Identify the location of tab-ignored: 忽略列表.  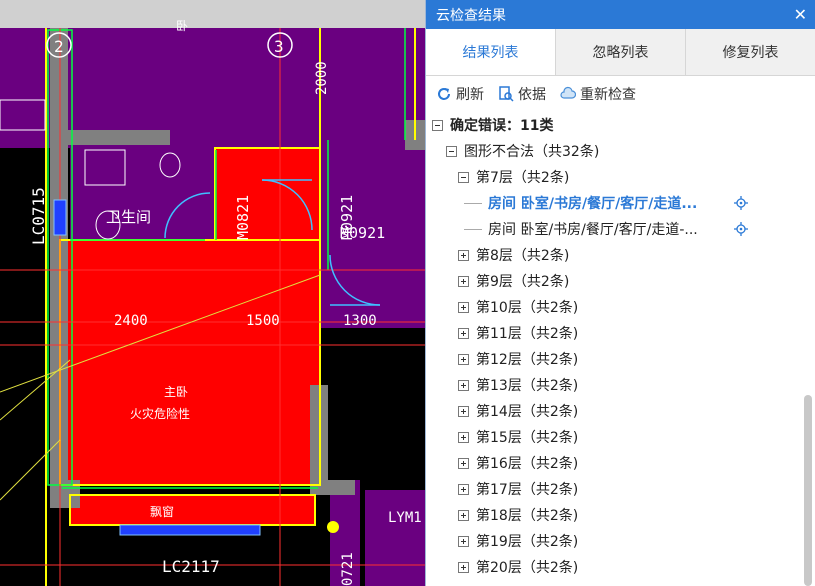
(620, 52).